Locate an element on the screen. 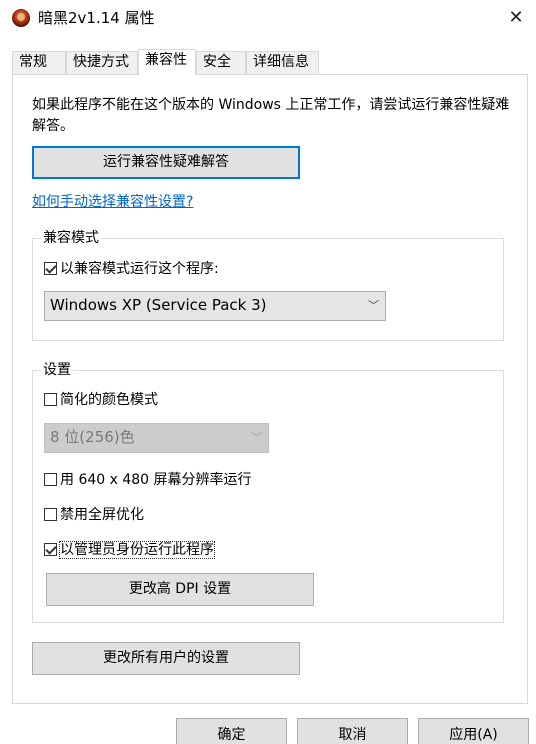  tab-shortcut: 快捷方式 is located at coordinates (102, 62).